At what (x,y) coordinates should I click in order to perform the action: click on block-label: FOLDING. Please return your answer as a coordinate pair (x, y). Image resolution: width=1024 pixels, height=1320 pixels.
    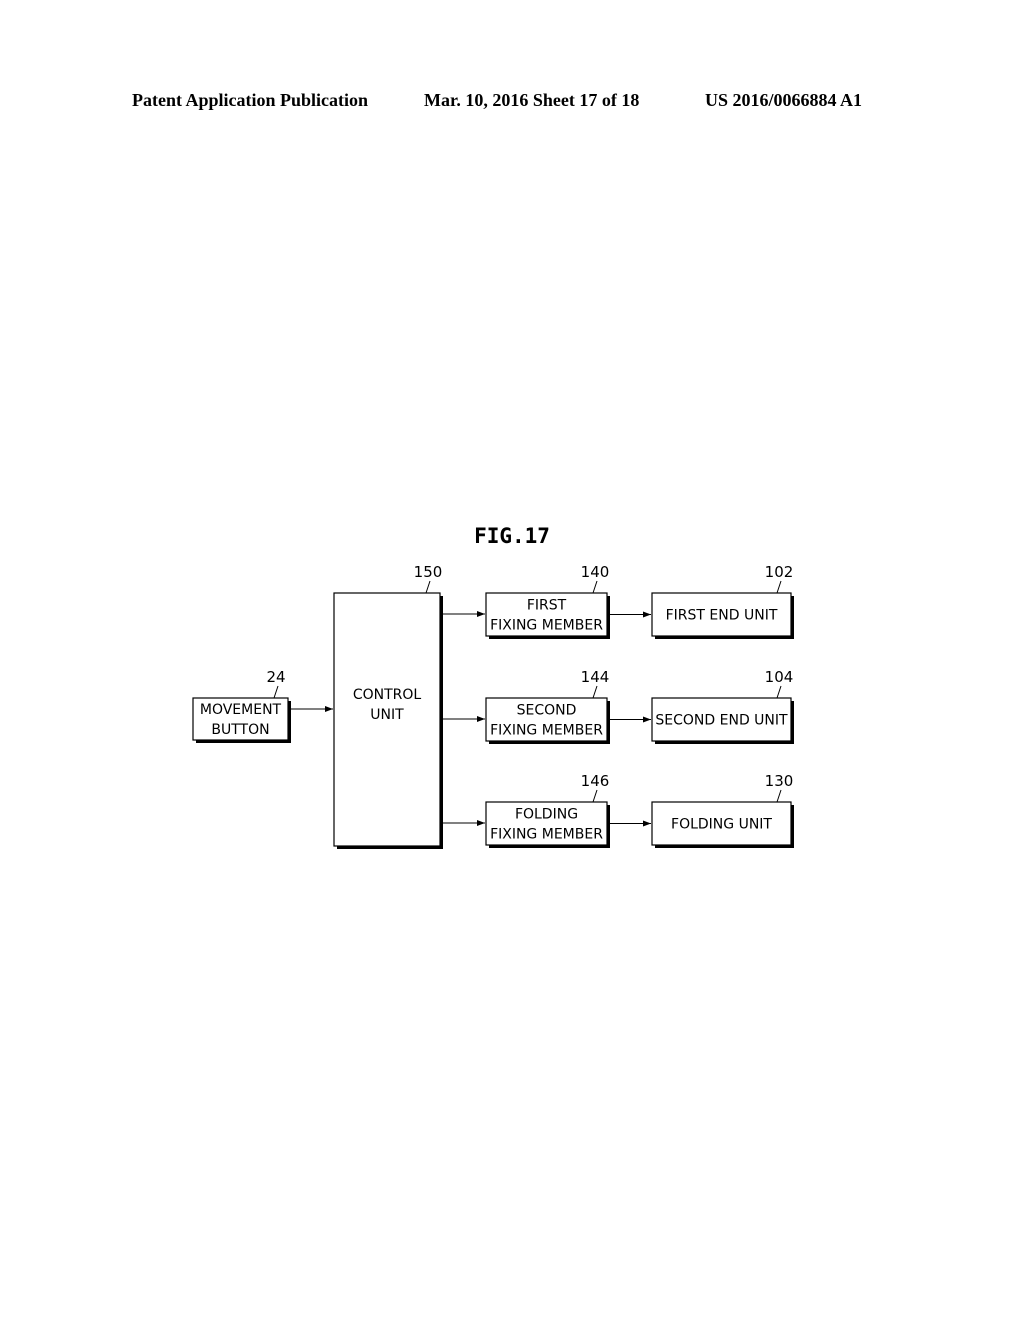
    Looking at the image, I should click on (546, 815).